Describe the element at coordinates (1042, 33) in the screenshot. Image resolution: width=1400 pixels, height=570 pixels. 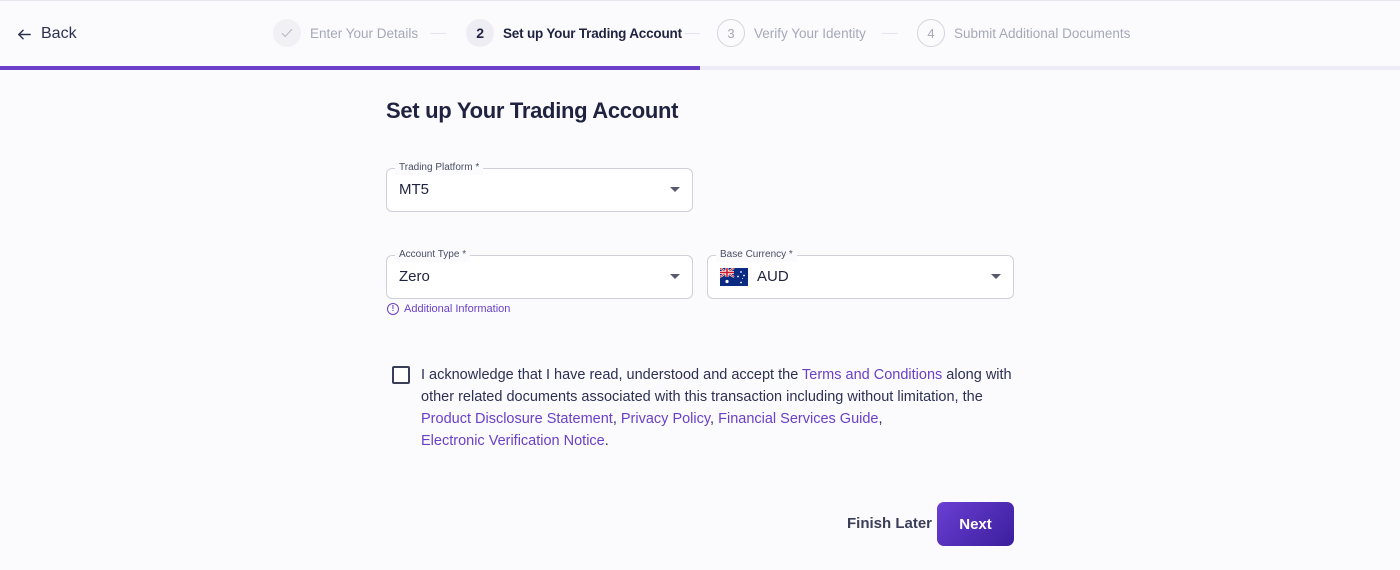
I see `step-label: Submit Additional Documents` at that location.